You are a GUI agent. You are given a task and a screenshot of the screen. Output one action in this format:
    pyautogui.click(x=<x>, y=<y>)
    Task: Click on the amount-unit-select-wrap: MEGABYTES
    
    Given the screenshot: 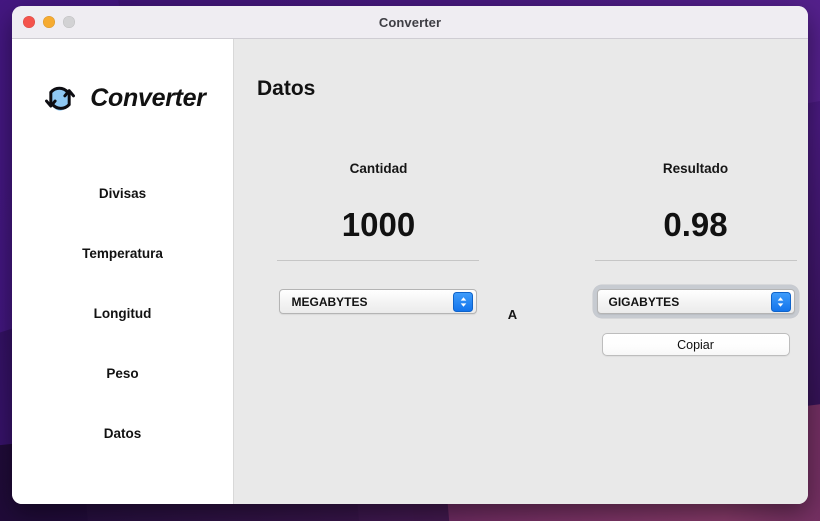 What is the action you would take?
    pyautogui.click(x=378, y=301)
    